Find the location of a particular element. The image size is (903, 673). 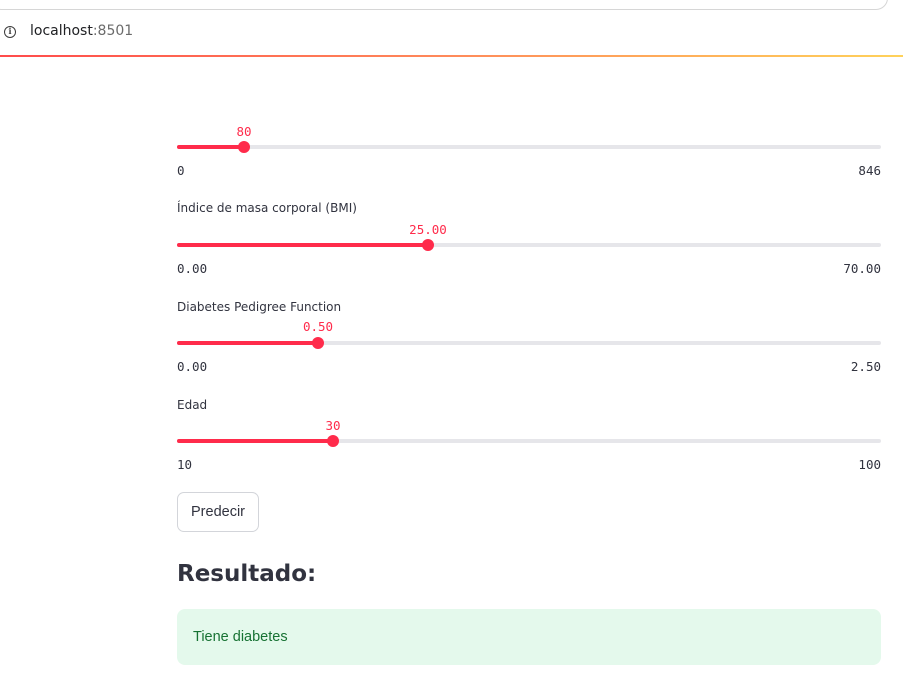

slider-insulin: 80 0 846 is located at coordinates (529, 151).